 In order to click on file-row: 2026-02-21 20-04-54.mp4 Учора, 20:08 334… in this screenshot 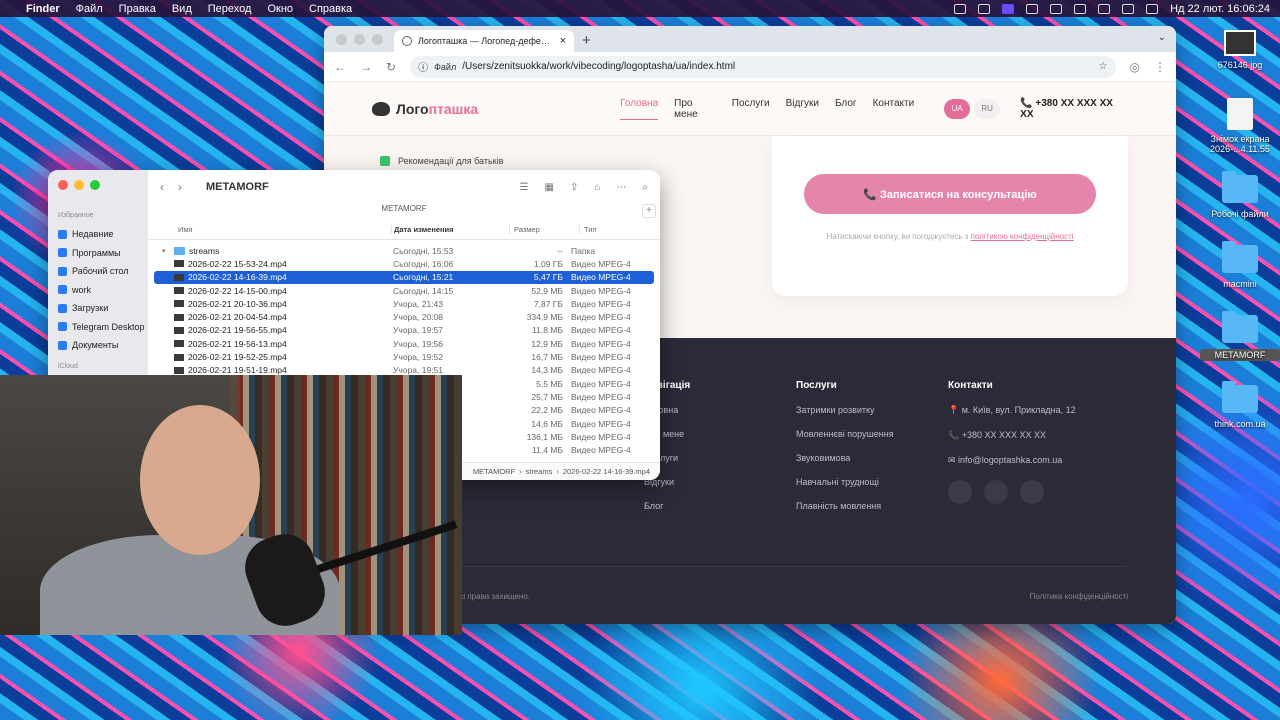, I will do `click(404, 316)`.